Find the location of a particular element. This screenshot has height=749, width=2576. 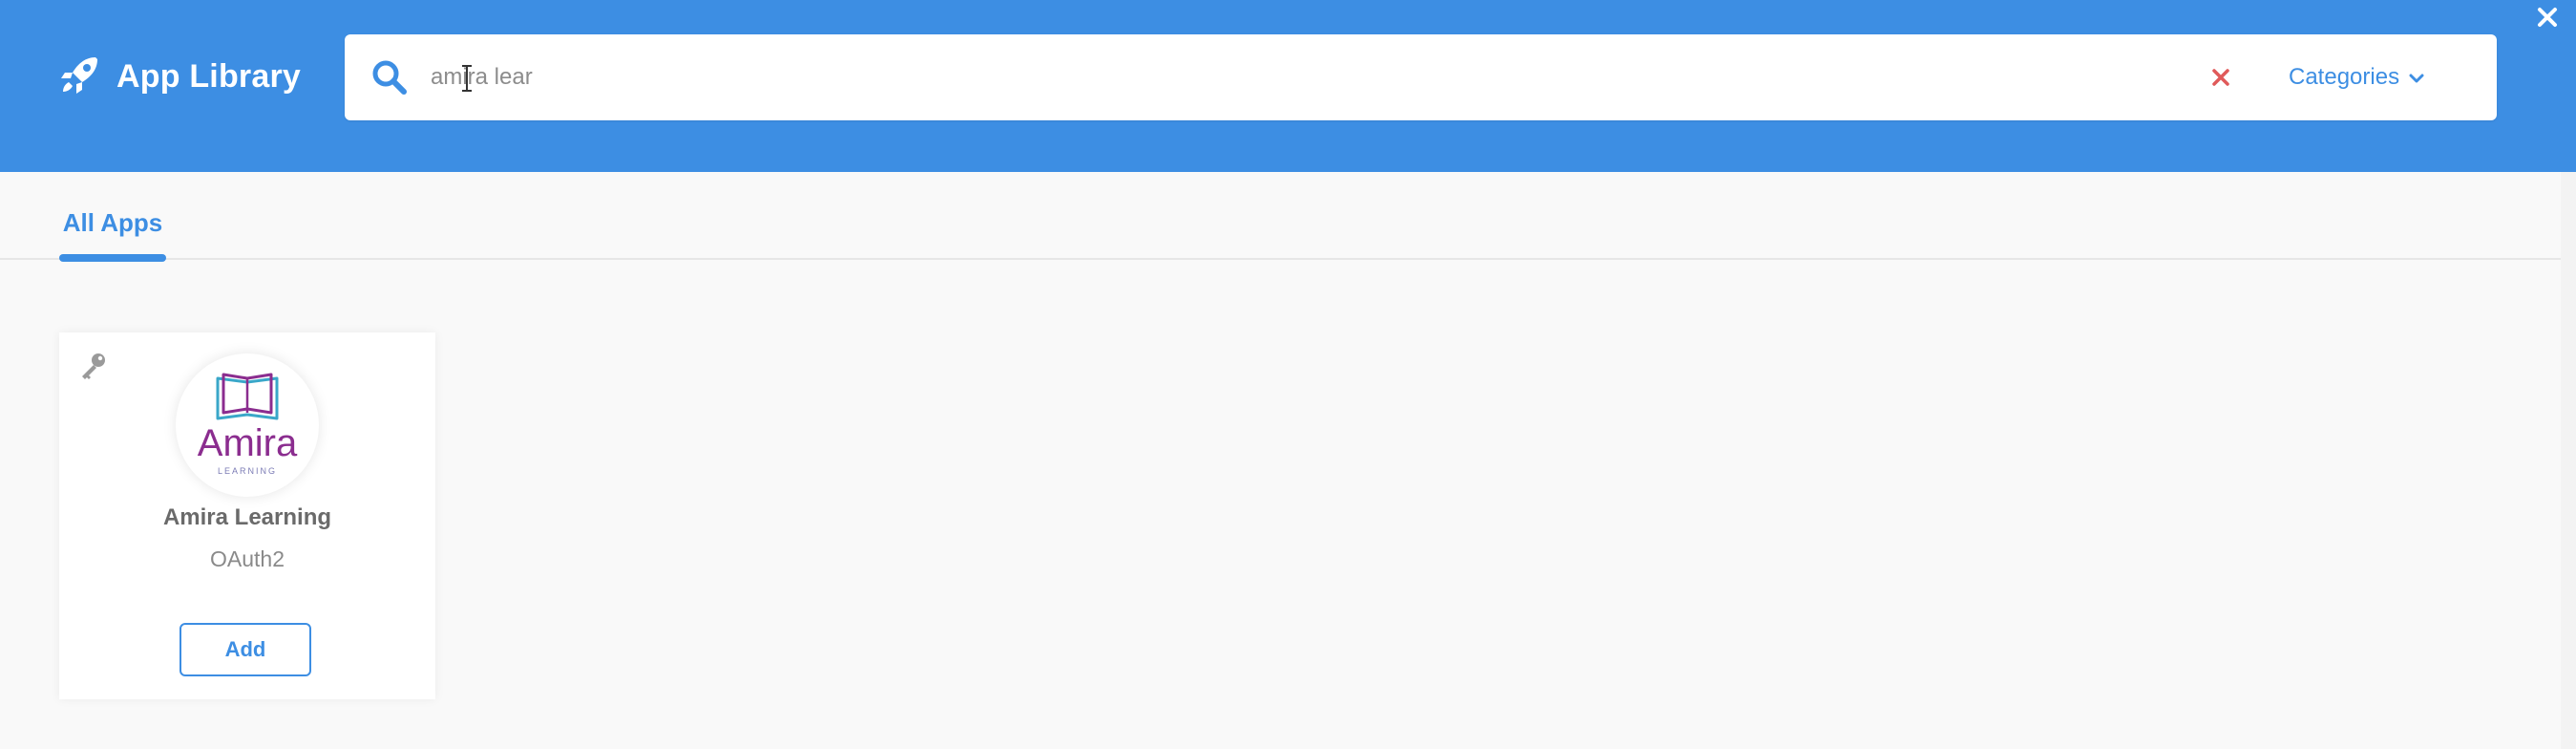

app-name: Amira Learning is located at coordinates (247, 517).